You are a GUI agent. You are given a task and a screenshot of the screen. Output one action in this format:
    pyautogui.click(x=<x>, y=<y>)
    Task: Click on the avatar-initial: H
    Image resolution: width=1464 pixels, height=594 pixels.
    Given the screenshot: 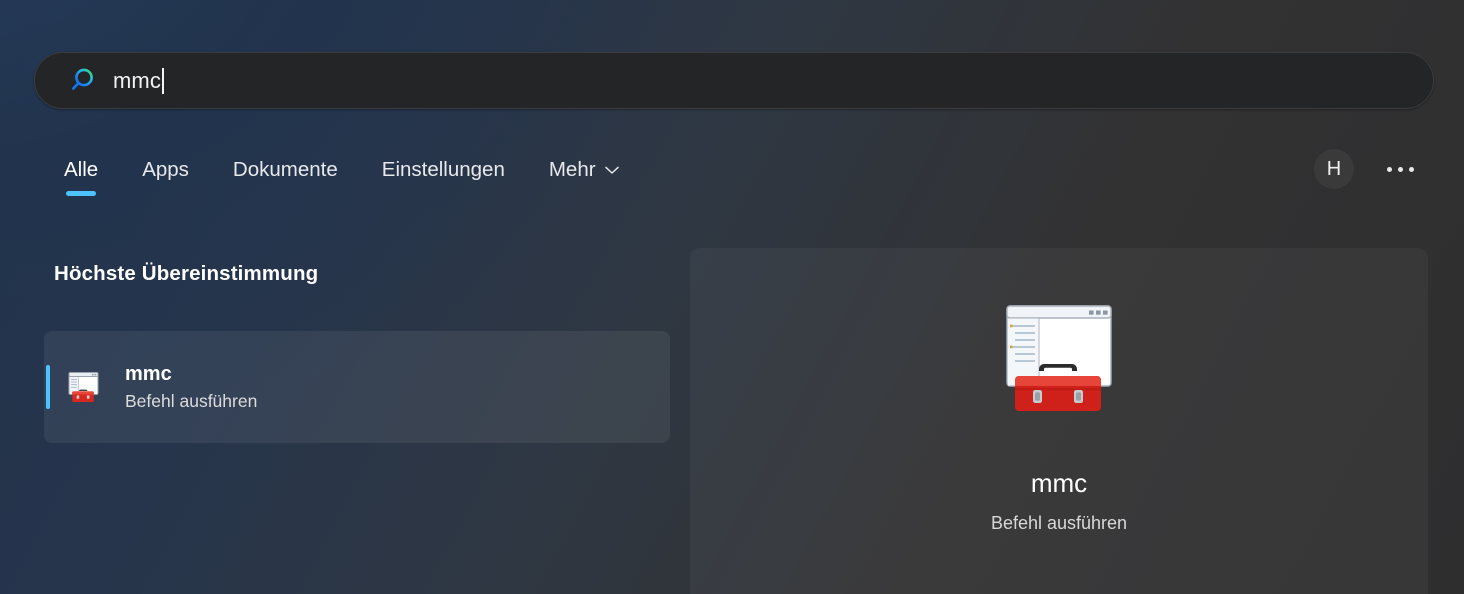 What is the action you would take?
    pyautogui.click(x=1334, y=169)
    